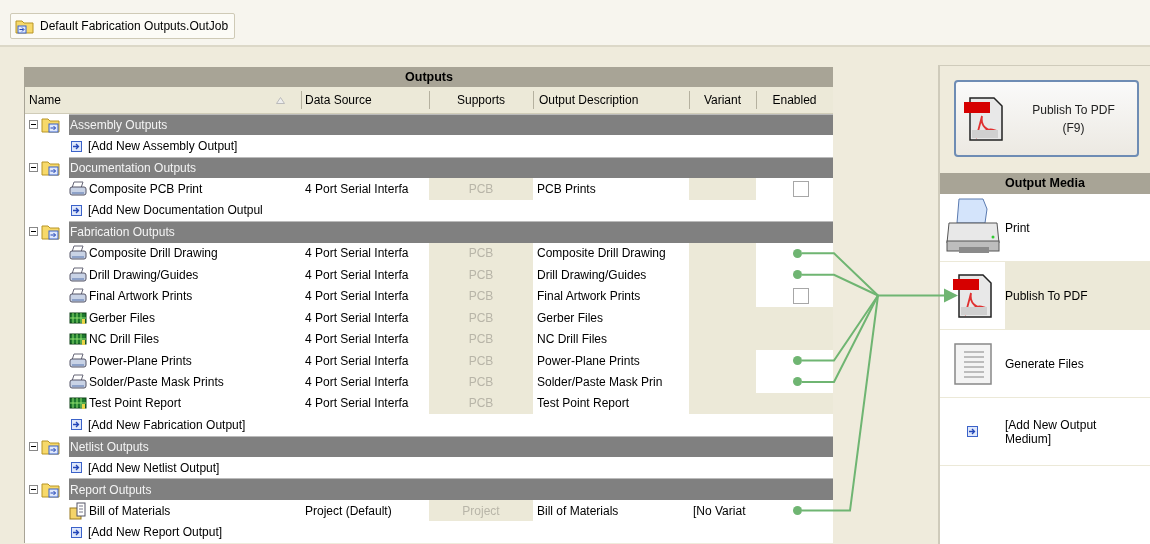  I want to click on table-cell-text: Solder/Paste Mask Prin, so click(600, 382).